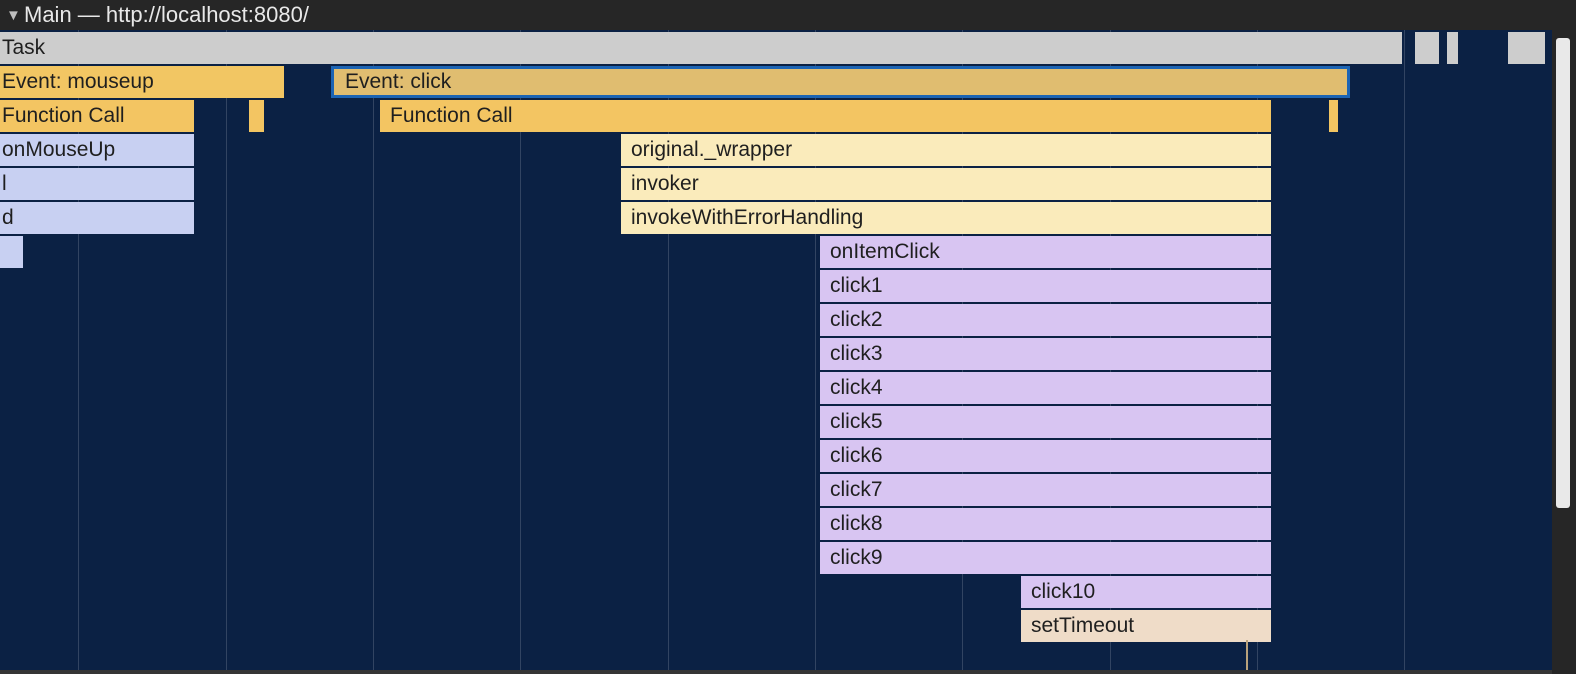  What do you see at coordinates (1045, 422) in the screenshot?
I see `click5-bar: click5` at bounding box center [1045, 422].